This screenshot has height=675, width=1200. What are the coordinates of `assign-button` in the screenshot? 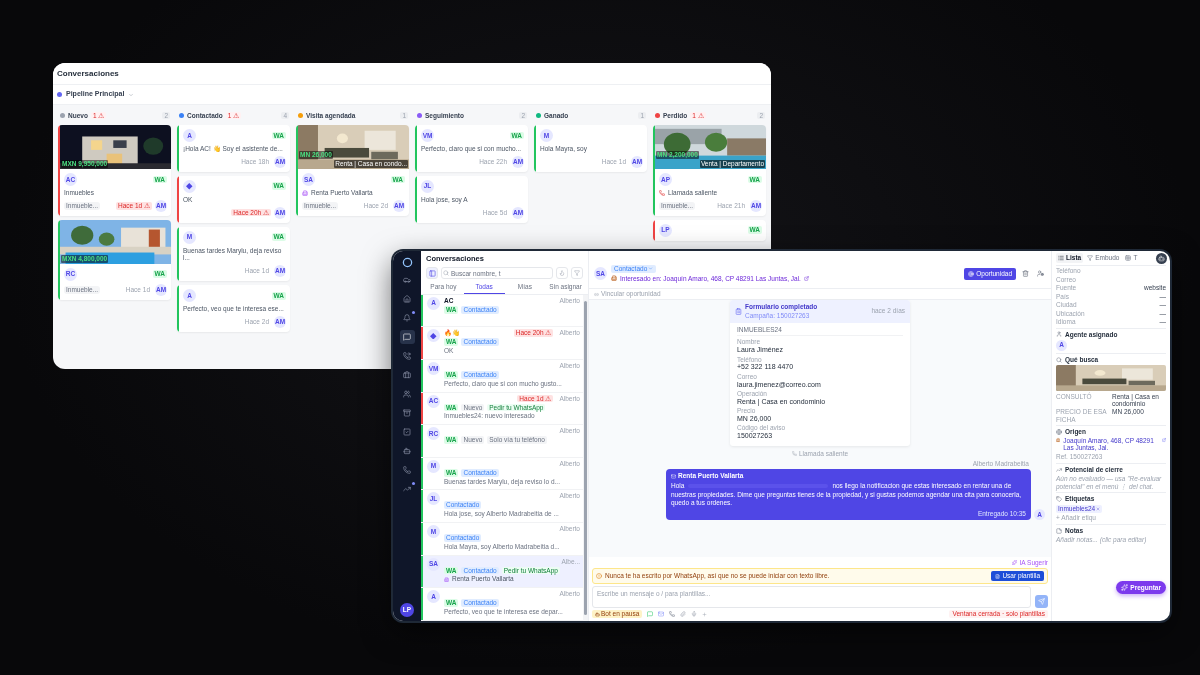 It's located at (1040, 273).